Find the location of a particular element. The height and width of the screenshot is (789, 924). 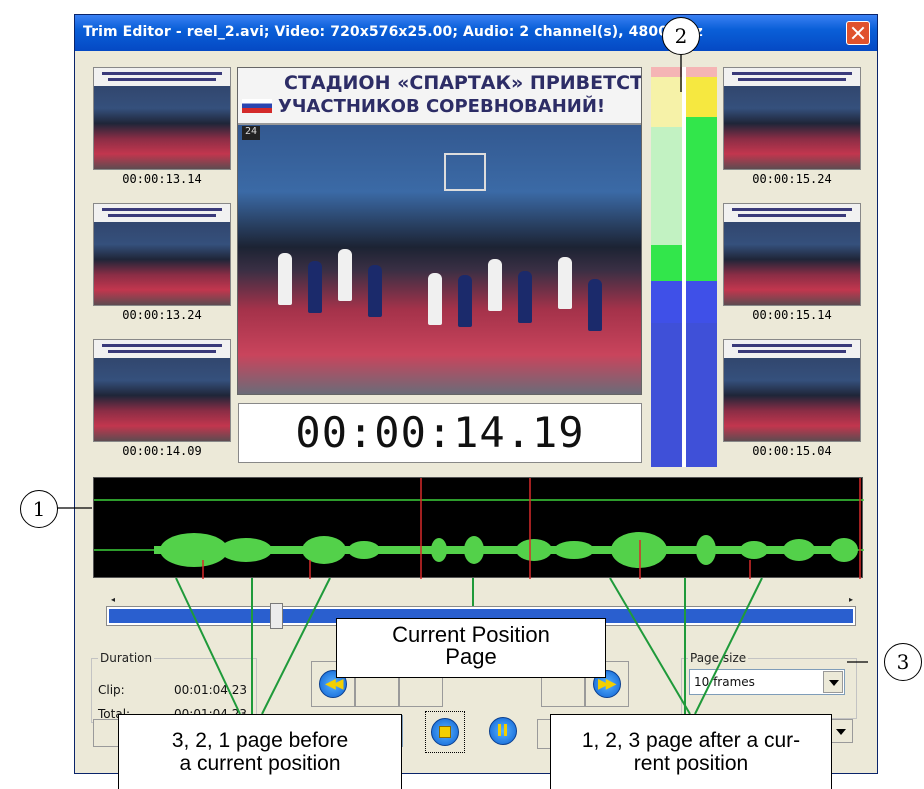

thumbnail-time: 00:00:15.14 is located at coordinates (792, 315).